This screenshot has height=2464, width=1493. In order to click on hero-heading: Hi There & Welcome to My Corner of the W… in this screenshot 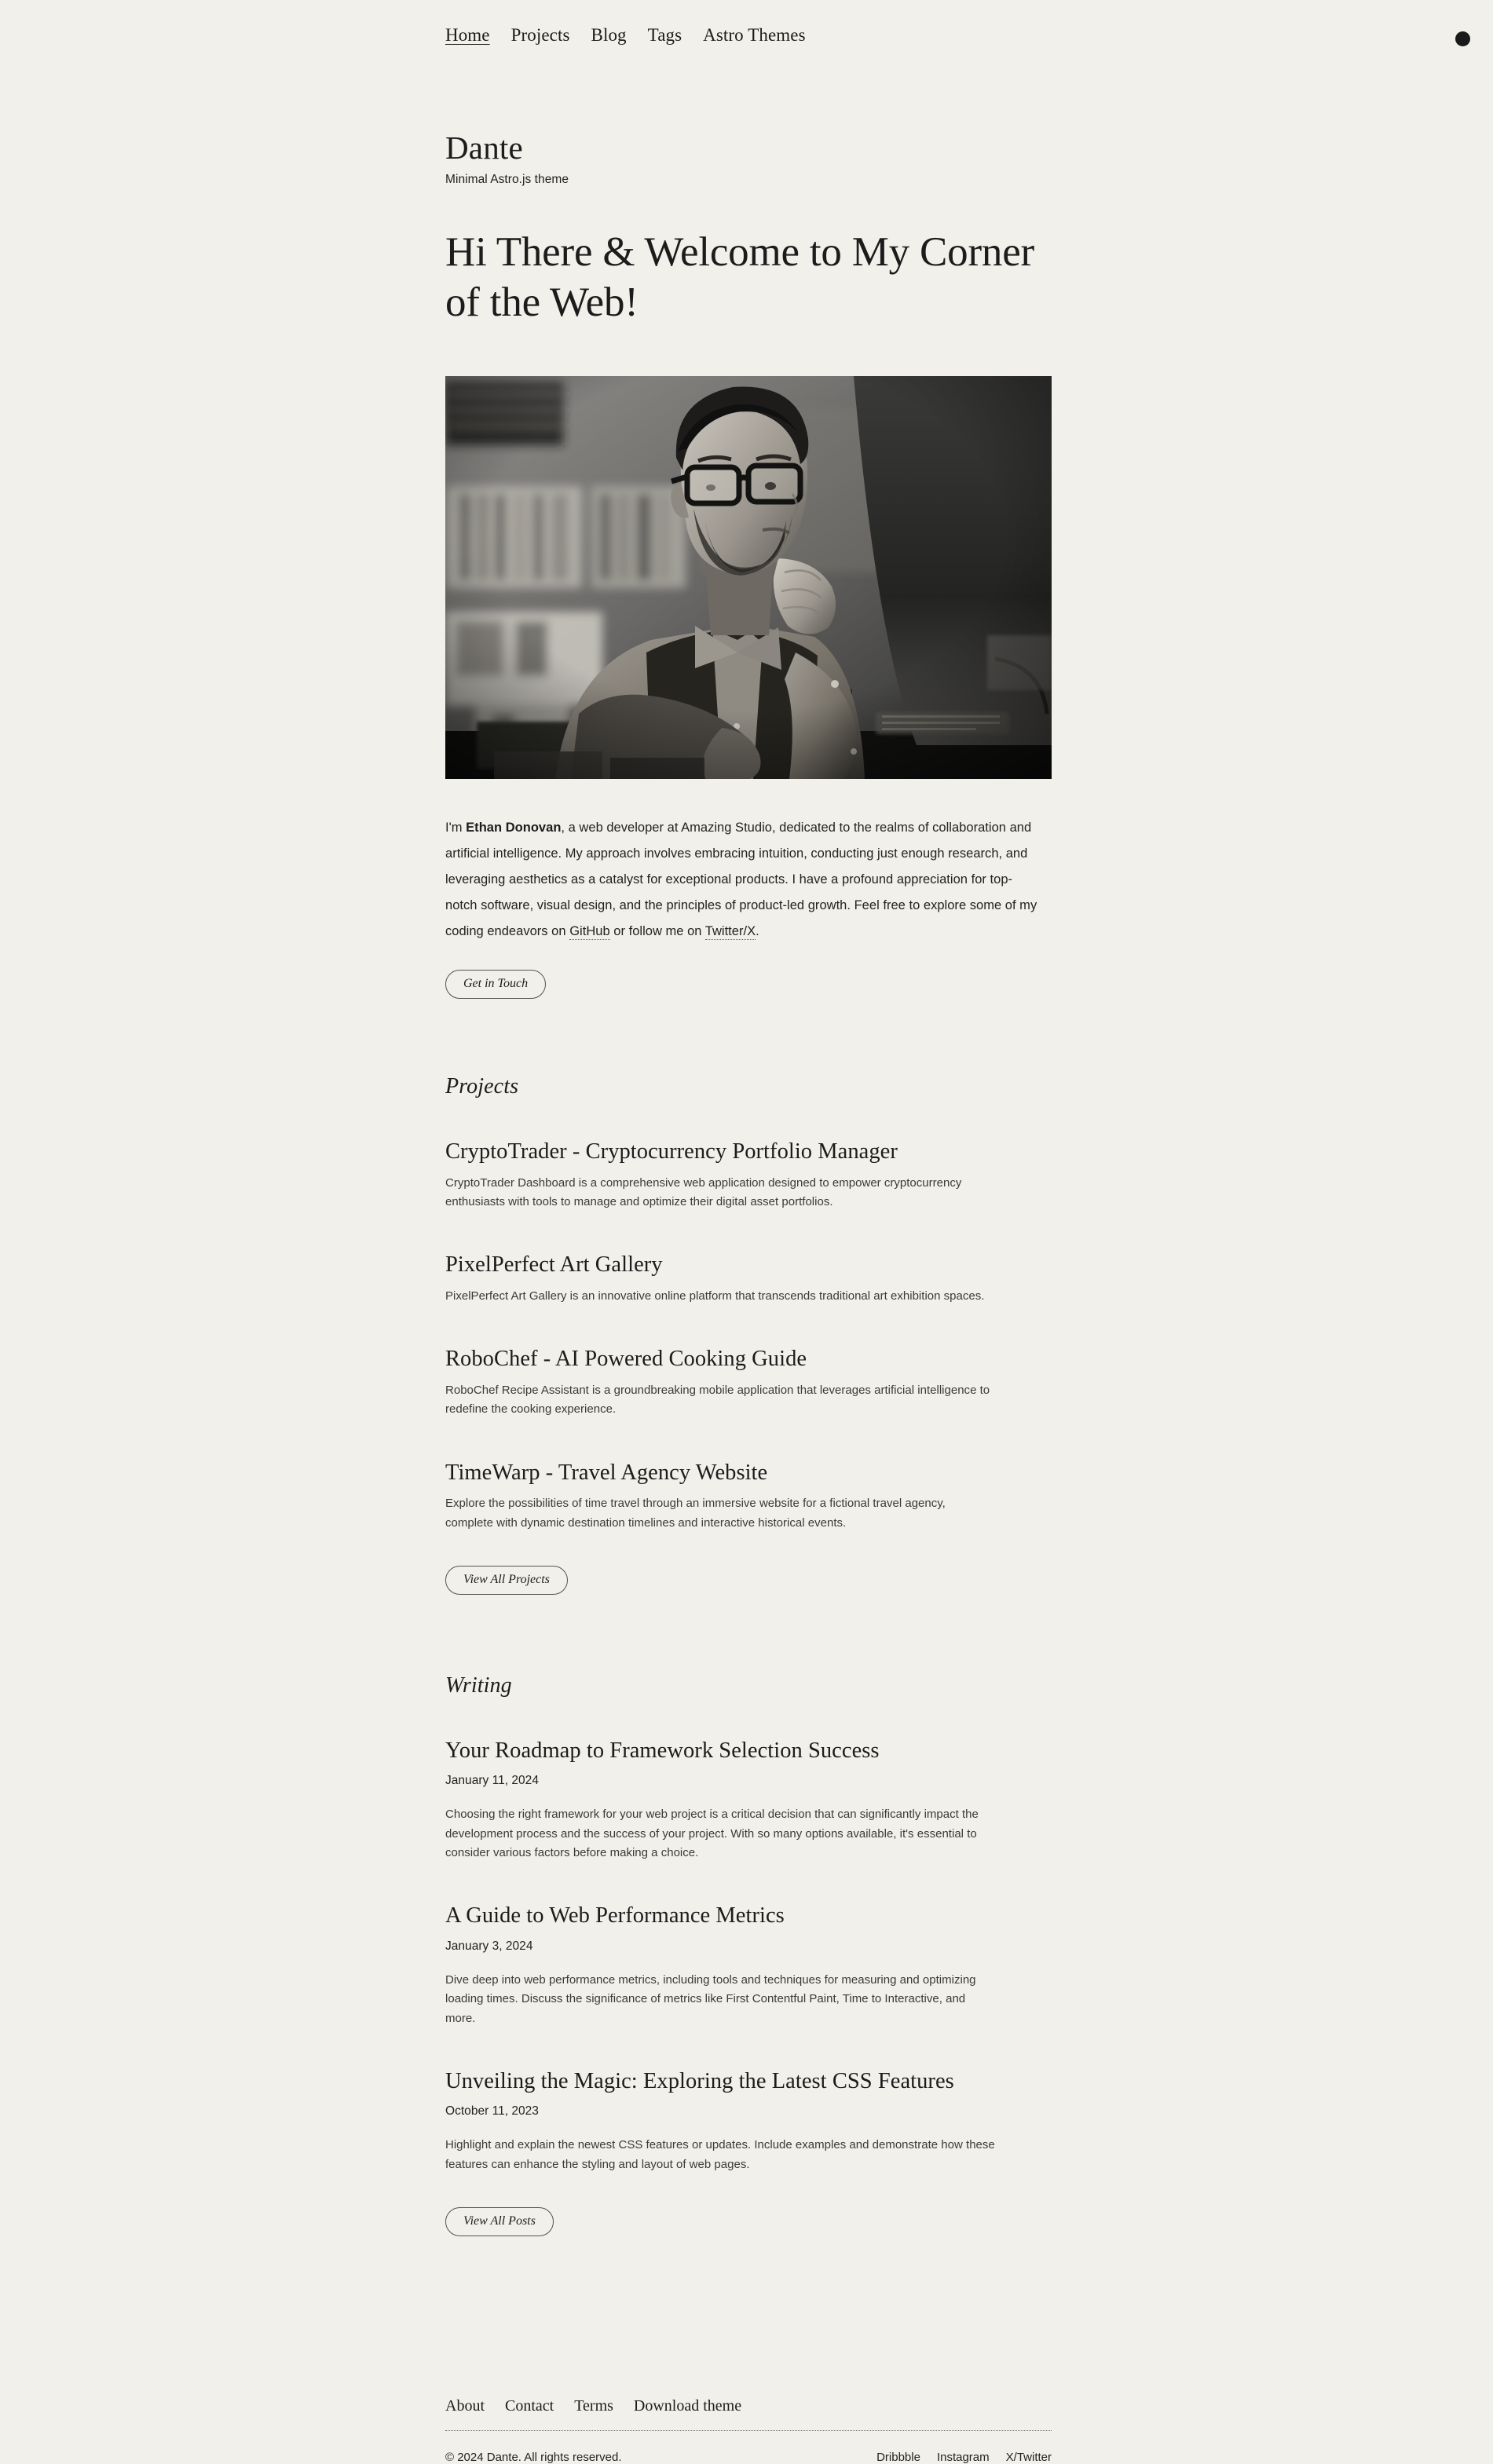, I will do `click(740, 277)`.